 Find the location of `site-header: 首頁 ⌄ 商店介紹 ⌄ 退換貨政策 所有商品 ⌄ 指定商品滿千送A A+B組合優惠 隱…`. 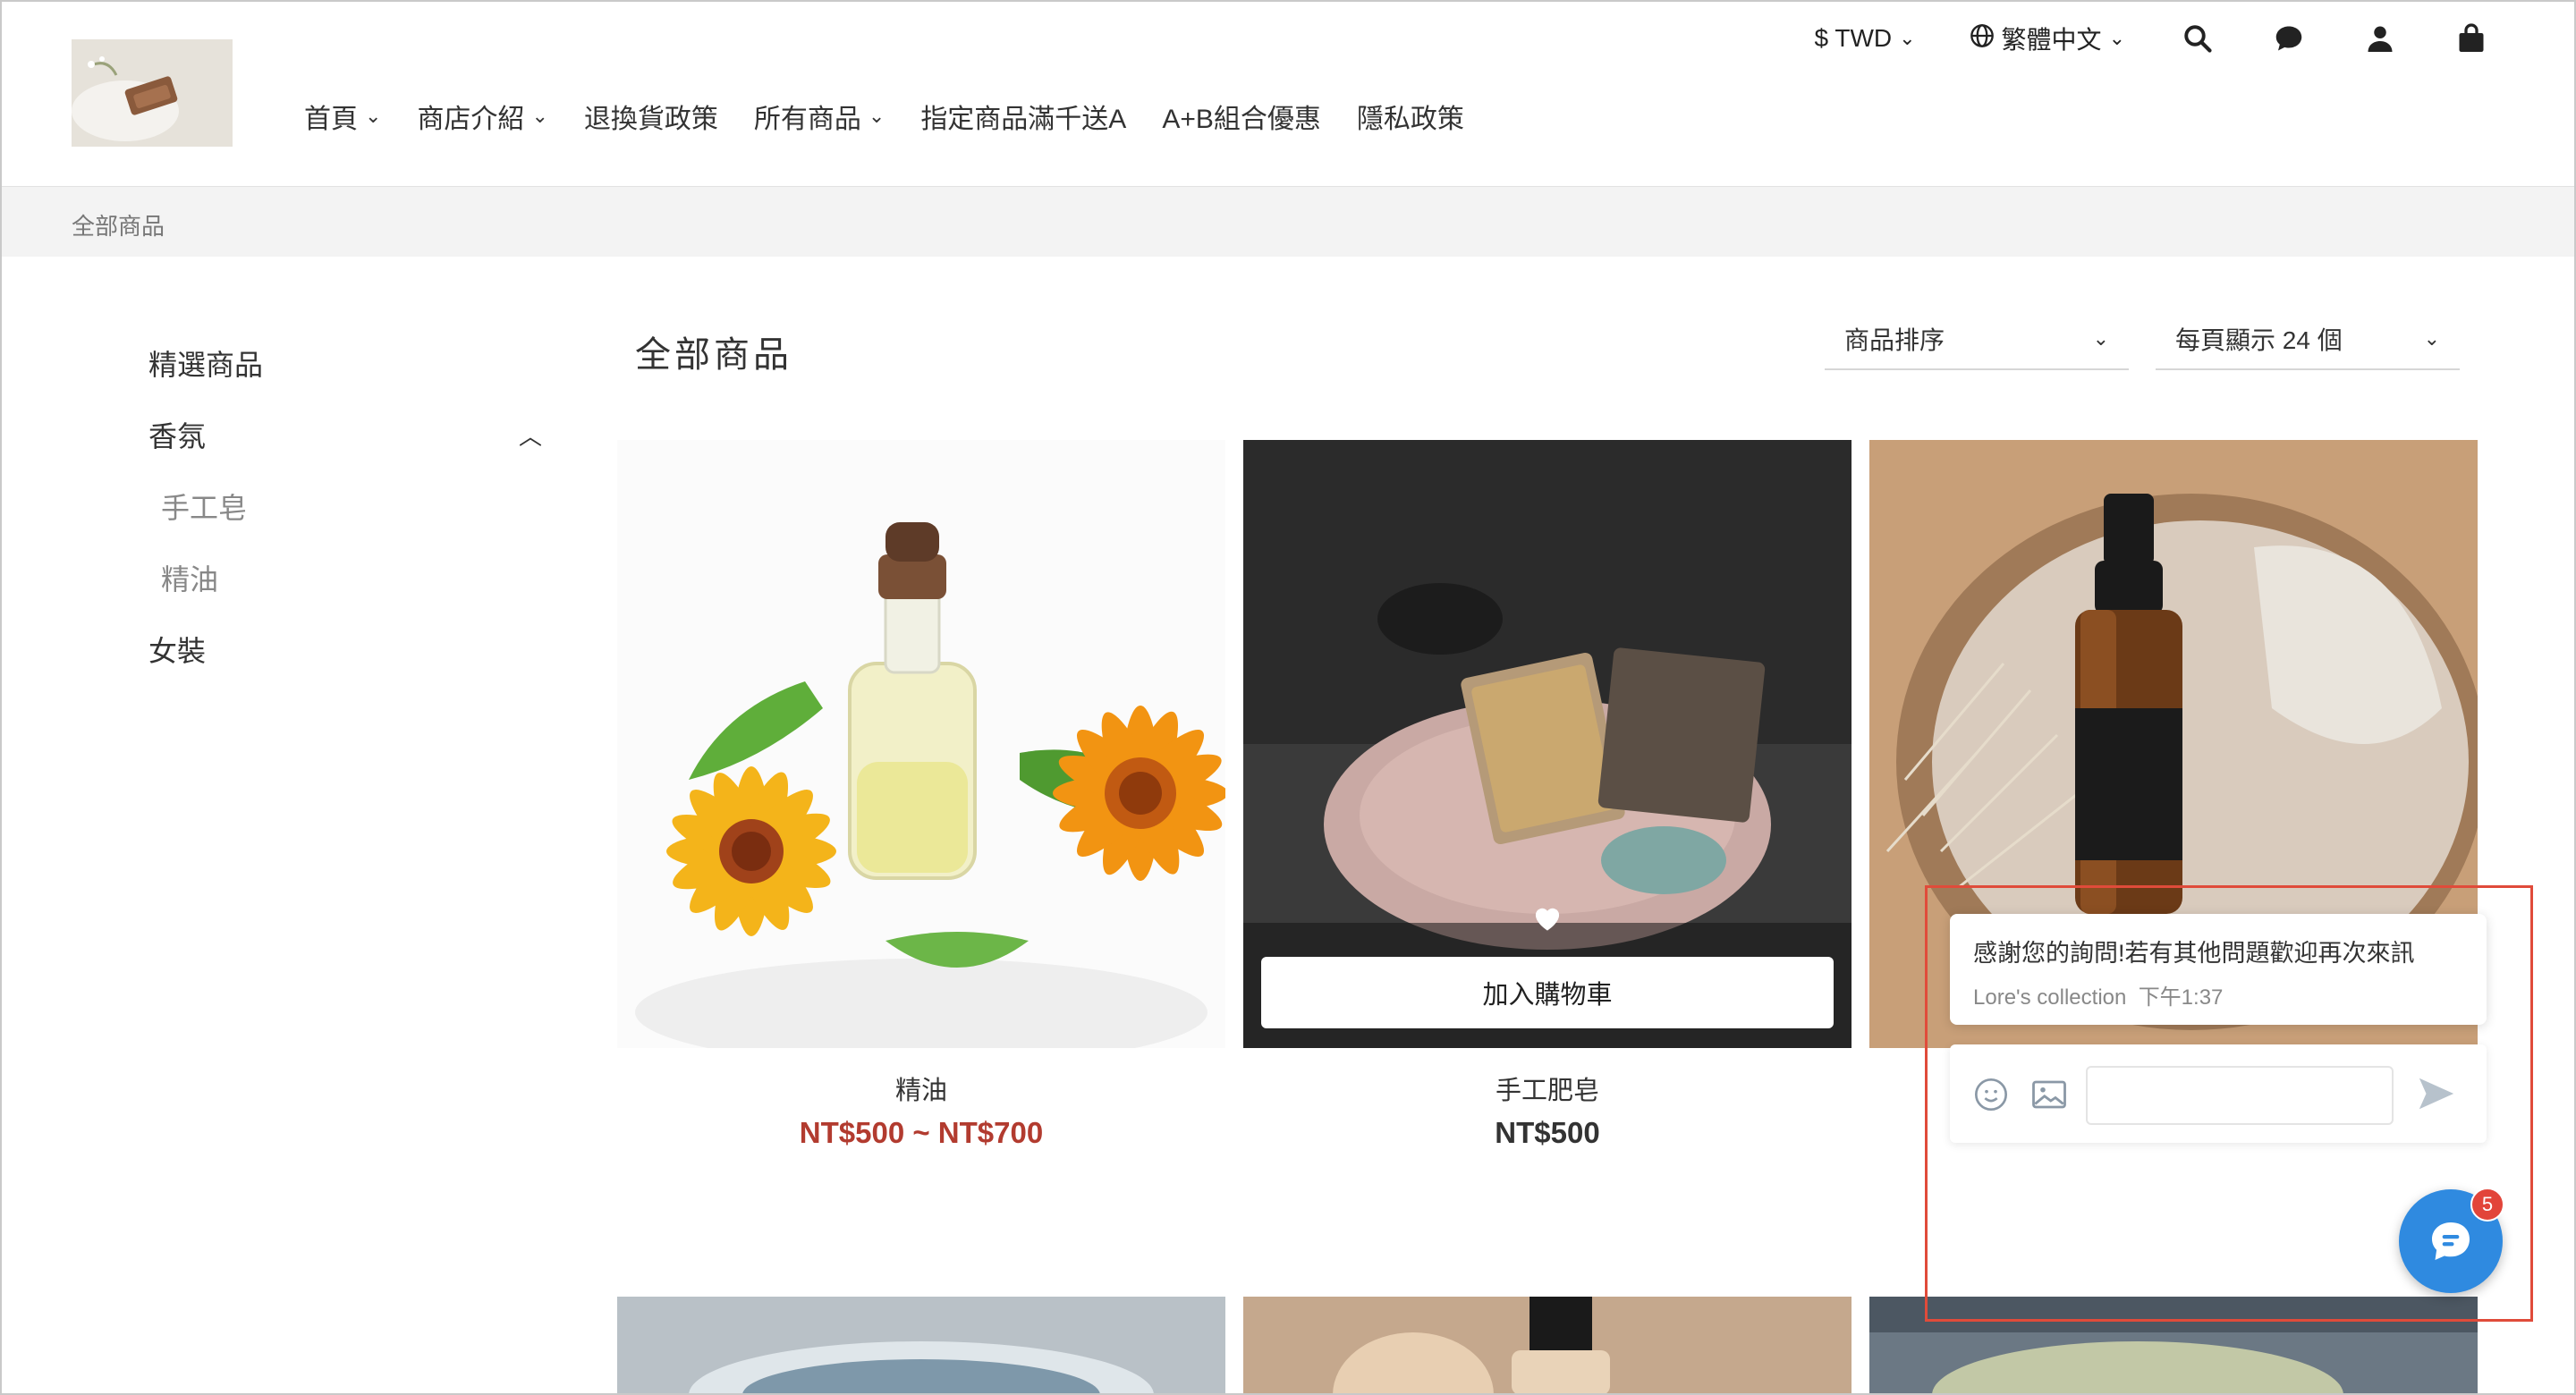

site-header: 首頁 ⌄ 商店介紹 ⌄ 退換貨政策 所有商品 ⌄ 指定商品滿千送A A+B組合優惠 隱… is located at coordinates (1288, 93).